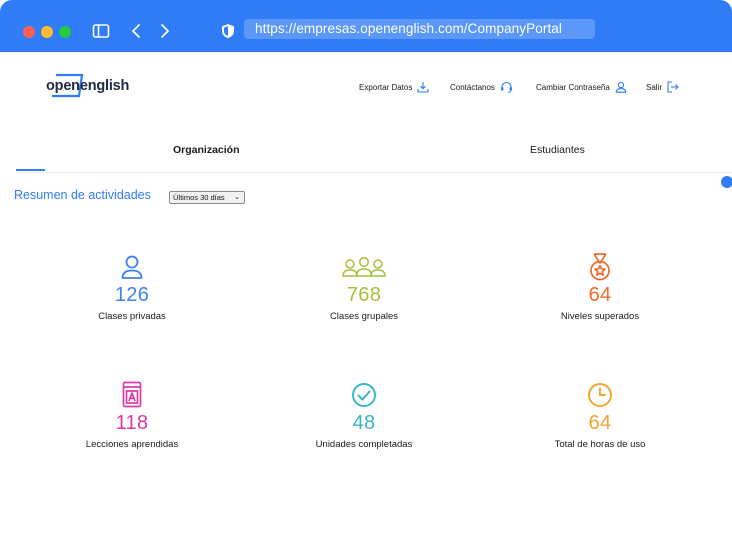  I want to click on stat-units-completed: 48 Unidades completadas, so click(364, 415).